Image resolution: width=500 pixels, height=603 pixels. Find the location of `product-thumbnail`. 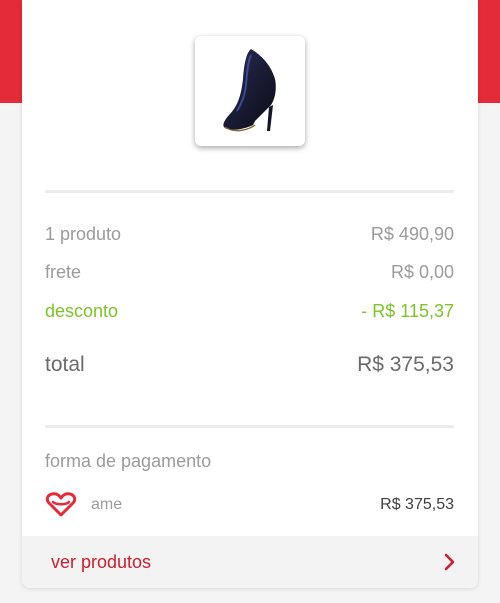

product-thumbnail is located at coordinates (250, 91).